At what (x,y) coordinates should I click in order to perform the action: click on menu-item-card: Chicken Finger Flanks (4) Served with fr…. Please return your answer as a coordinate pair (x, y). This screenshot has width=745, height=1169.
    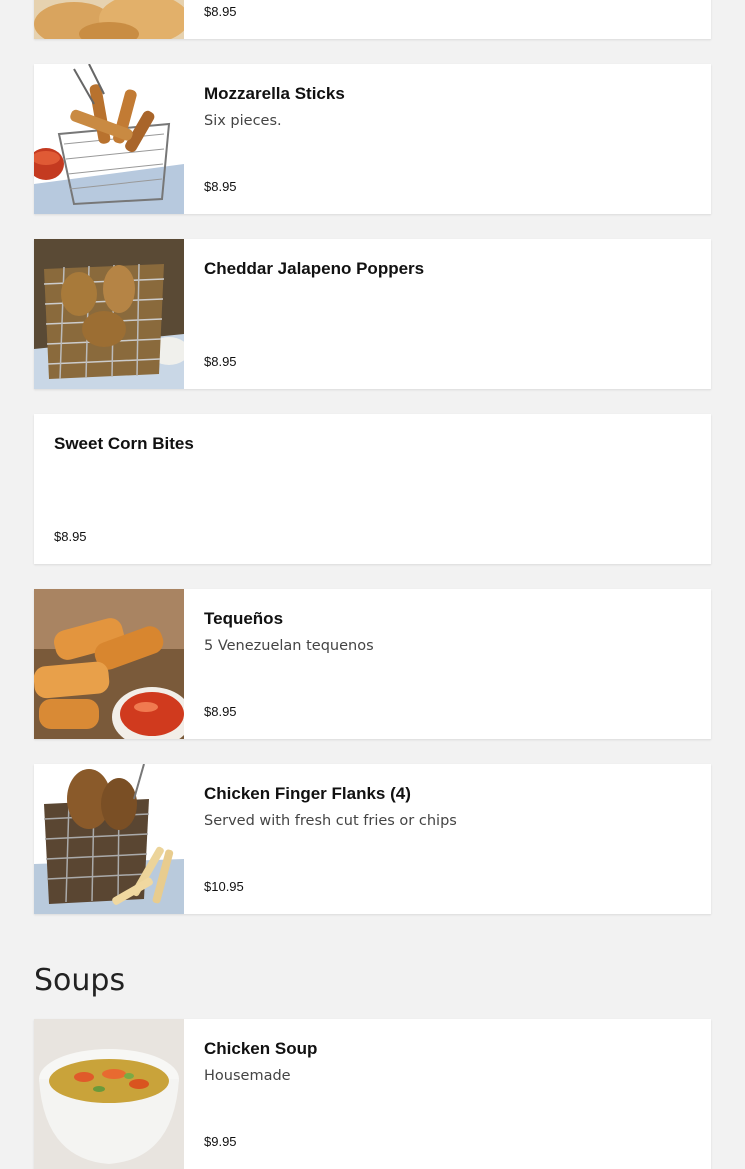
    Looking at the image, I should click on (372, 839).